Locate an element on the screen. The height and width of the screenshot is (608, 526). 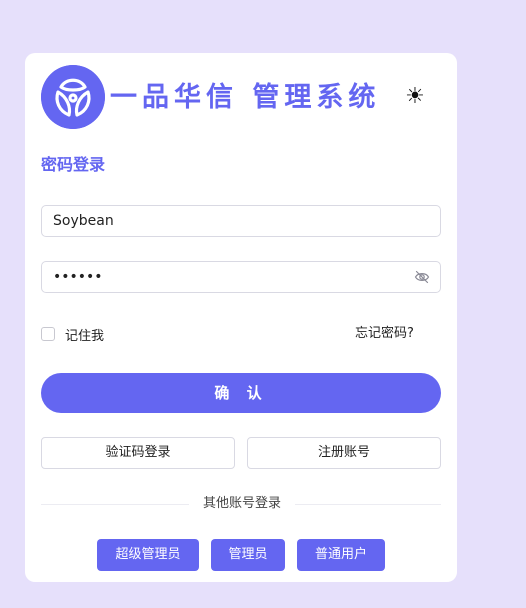
username-field is located at coordinates (241, 221).